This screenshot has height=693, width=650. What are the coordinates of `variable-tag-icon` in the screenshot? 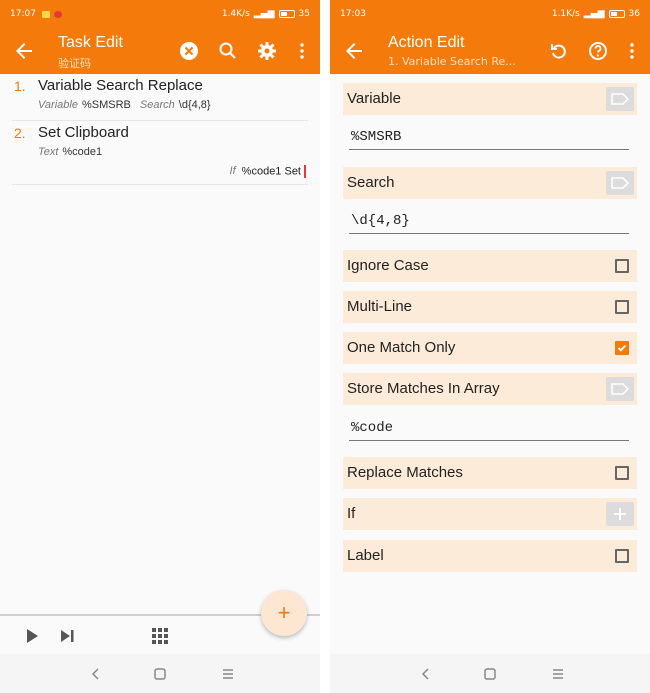 It's located at (620, 99).